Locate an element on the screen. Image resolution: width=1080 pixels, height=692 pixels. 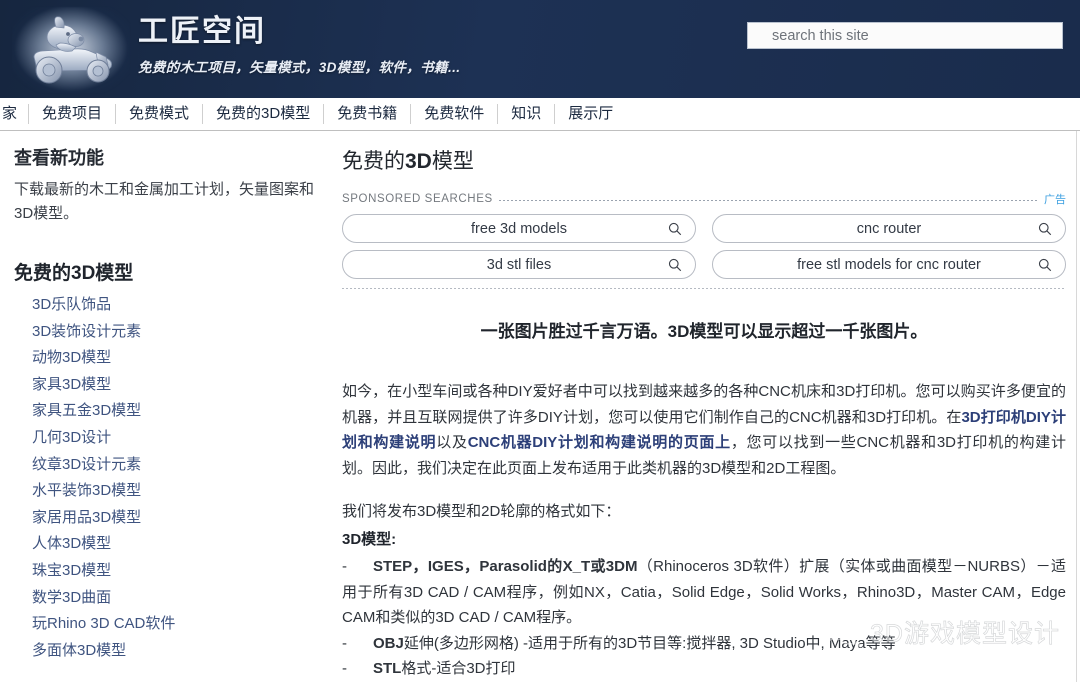
nav-item-free-projects: 免费项目 is located at coordinates (73, 114).